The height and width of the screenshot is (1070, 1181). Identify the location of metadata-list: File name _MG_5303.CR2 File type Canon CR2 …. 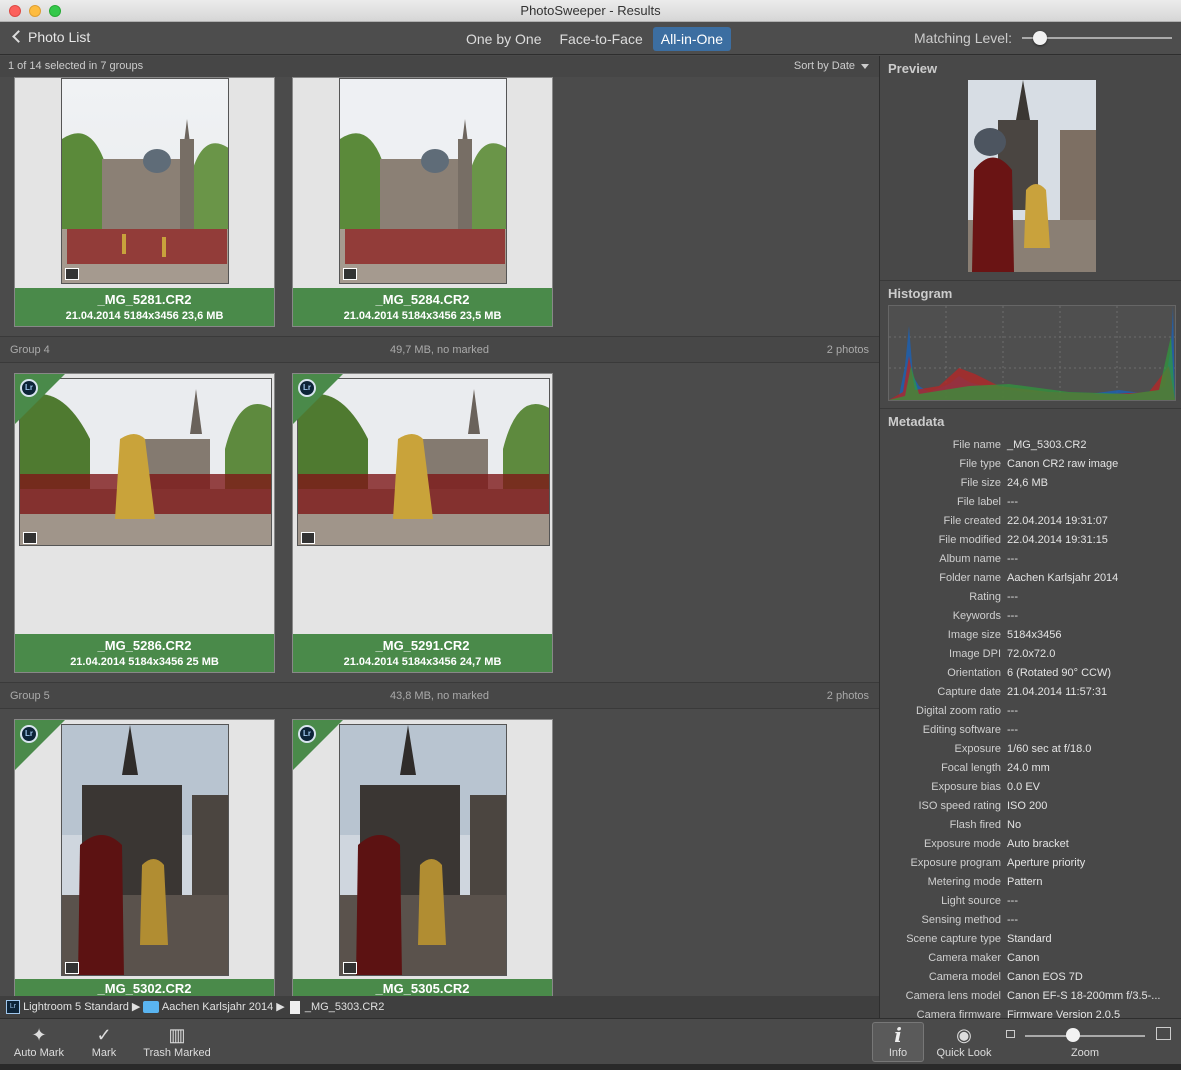
(1030, 730).